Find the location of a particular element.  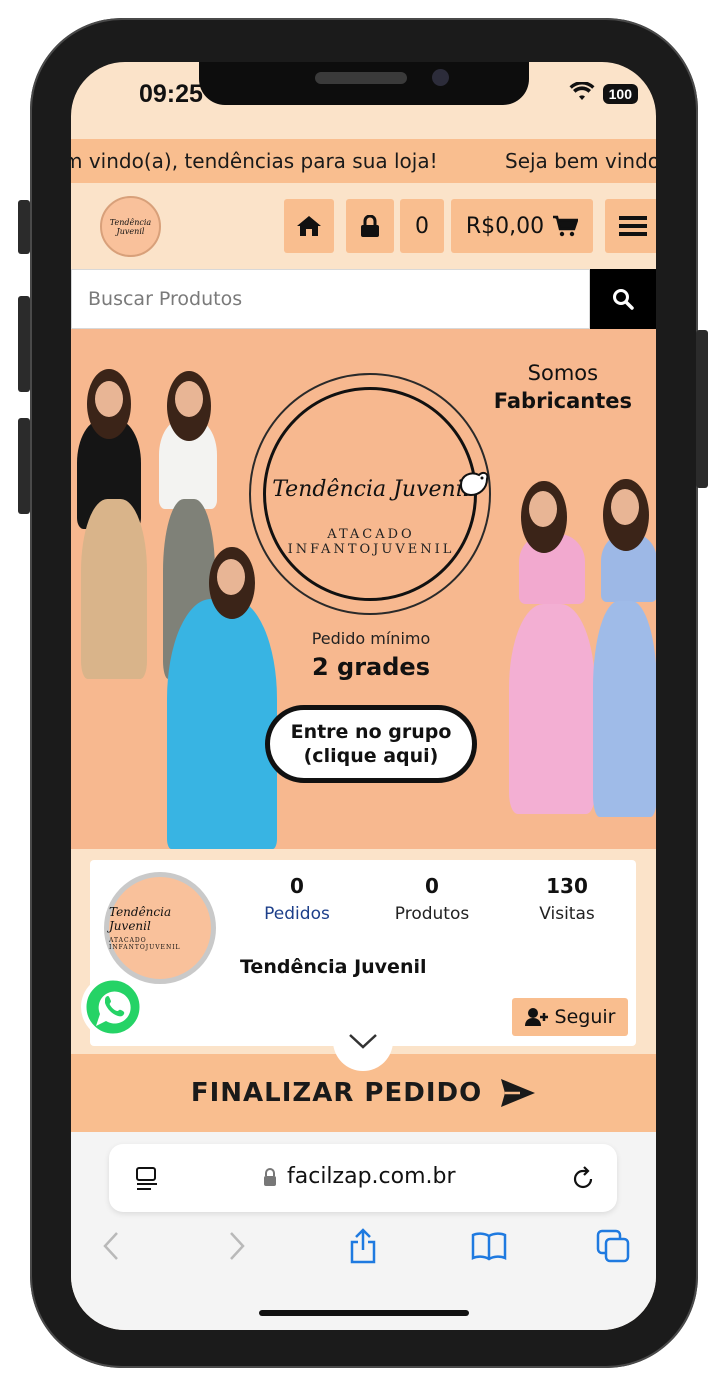

share-icon is located at coordinates (363, 1246).